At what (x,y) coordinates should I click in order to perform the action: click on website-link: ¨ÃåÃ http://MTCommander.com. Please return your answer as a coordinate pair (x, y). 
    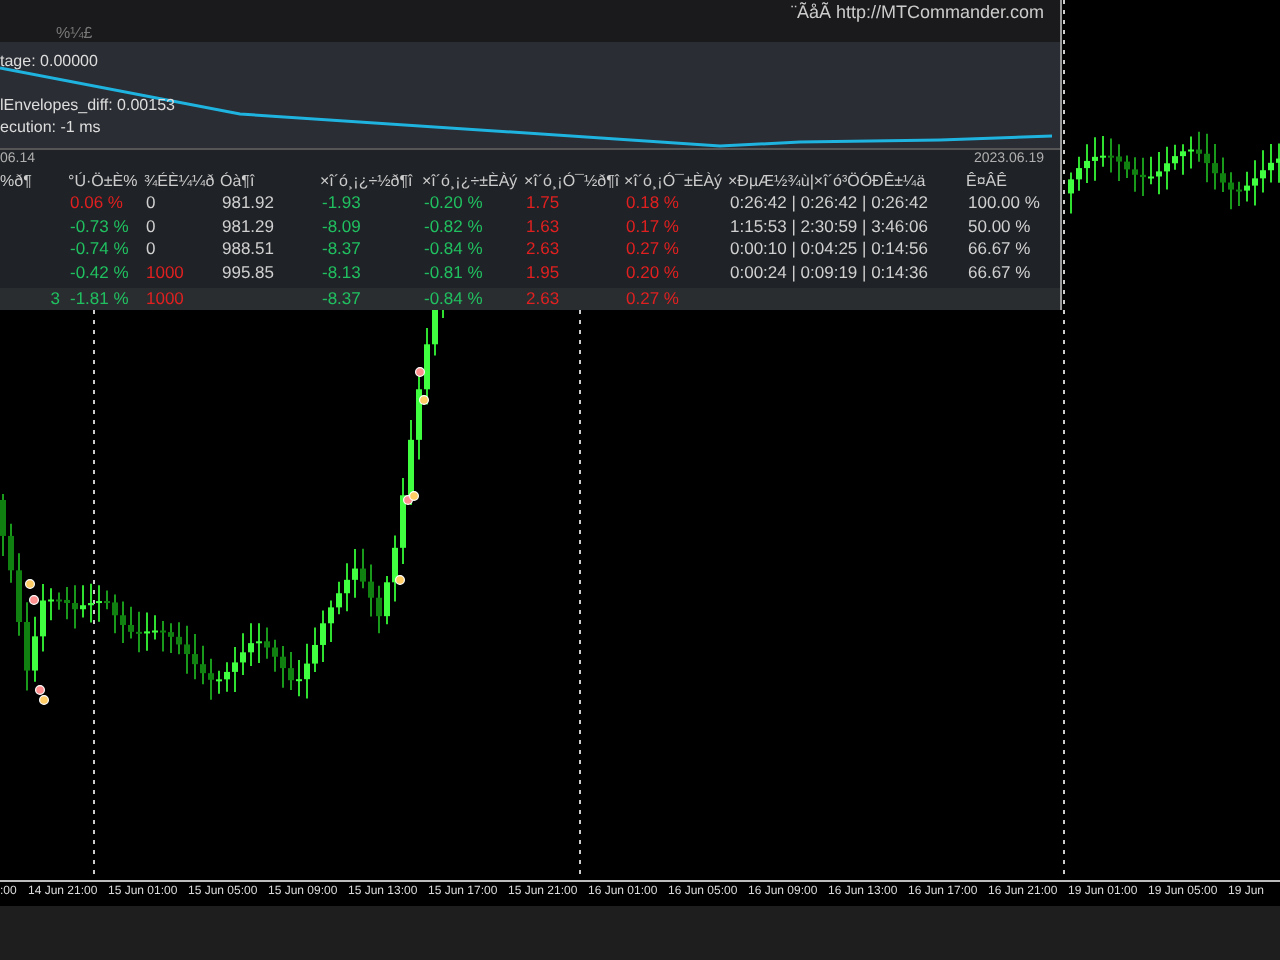
    Looking at the image, I should click on (917, 12).